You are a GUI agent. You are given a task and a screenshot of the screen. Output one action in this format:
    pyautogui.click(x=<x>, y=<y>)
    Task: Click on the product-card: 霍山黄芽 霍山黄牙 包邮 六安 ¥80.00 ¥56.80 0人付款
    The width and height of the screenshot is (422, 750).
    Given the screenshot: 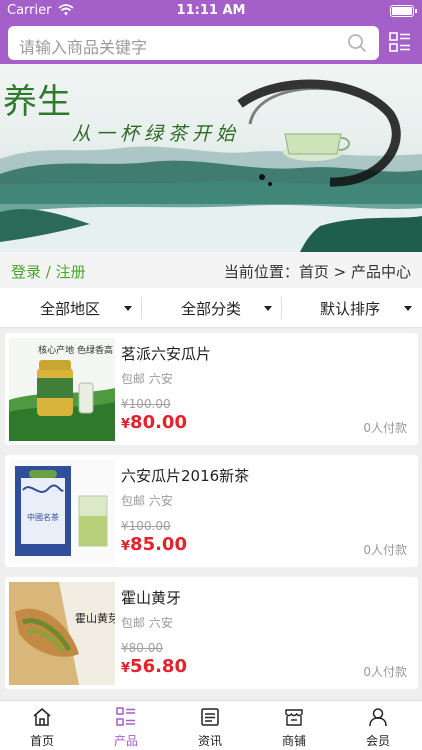 What is the action you would take?
    pyautogui.click(x=211, y=633)
    